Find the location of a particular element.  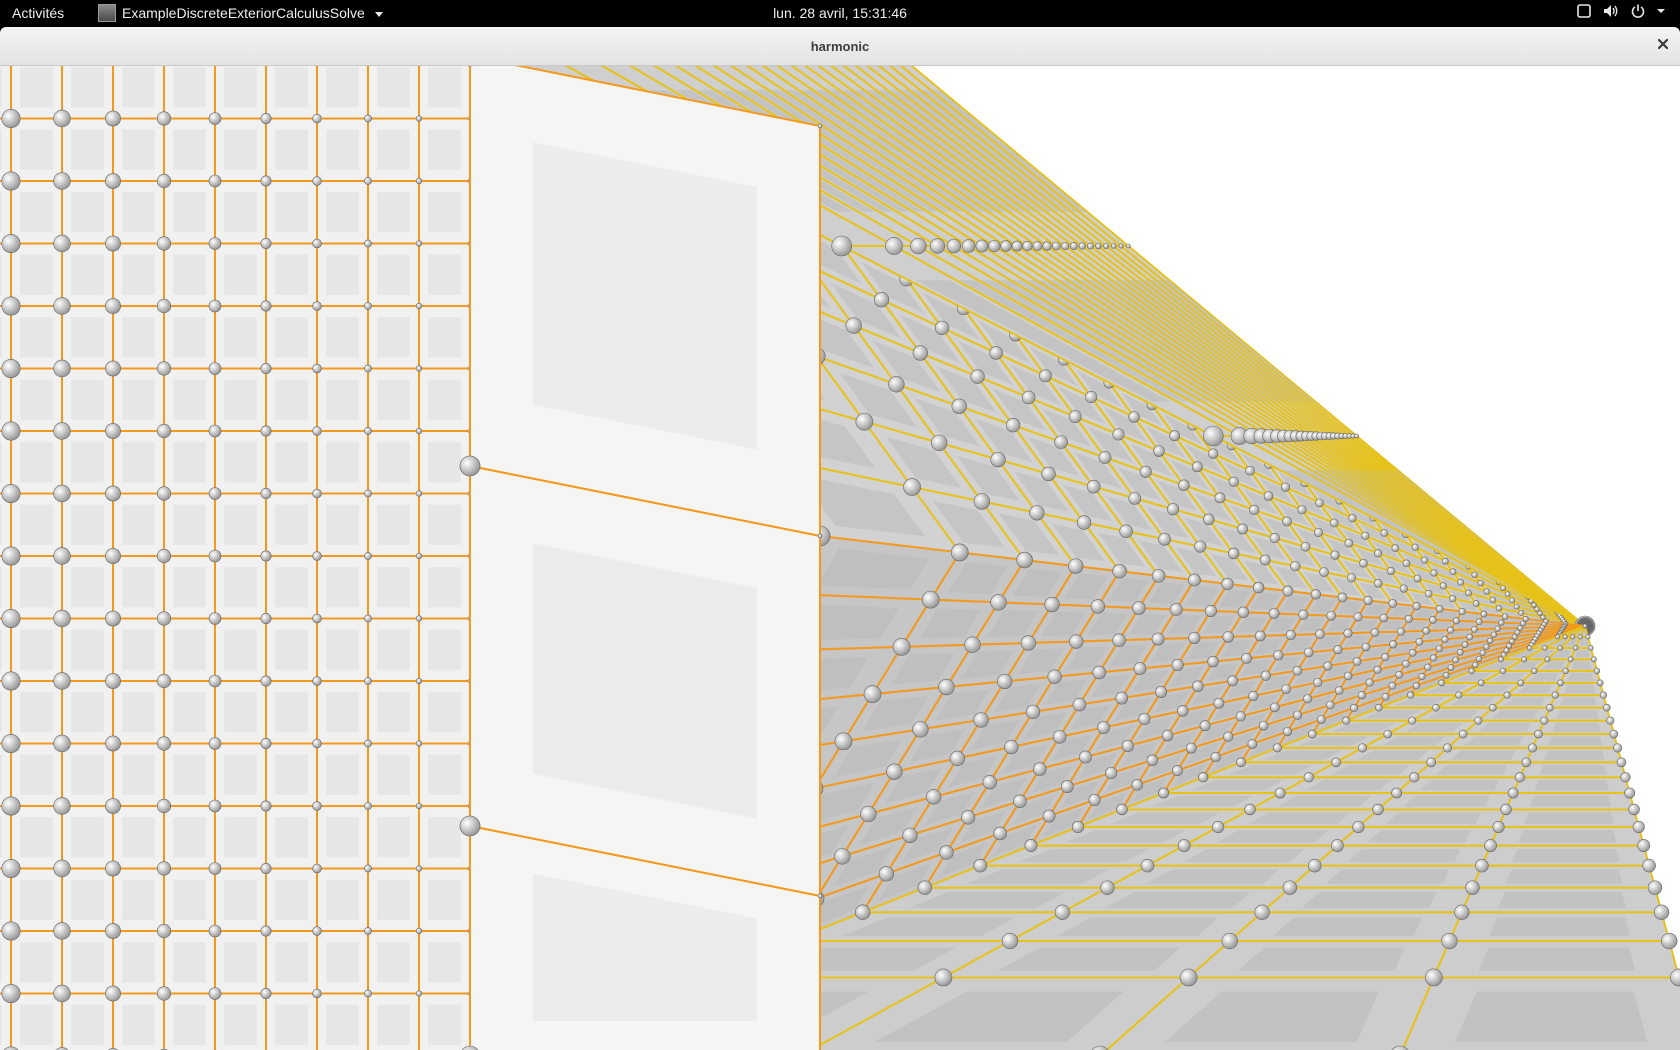

window-titlebar: harmonic is located at coordinates (840, 46).